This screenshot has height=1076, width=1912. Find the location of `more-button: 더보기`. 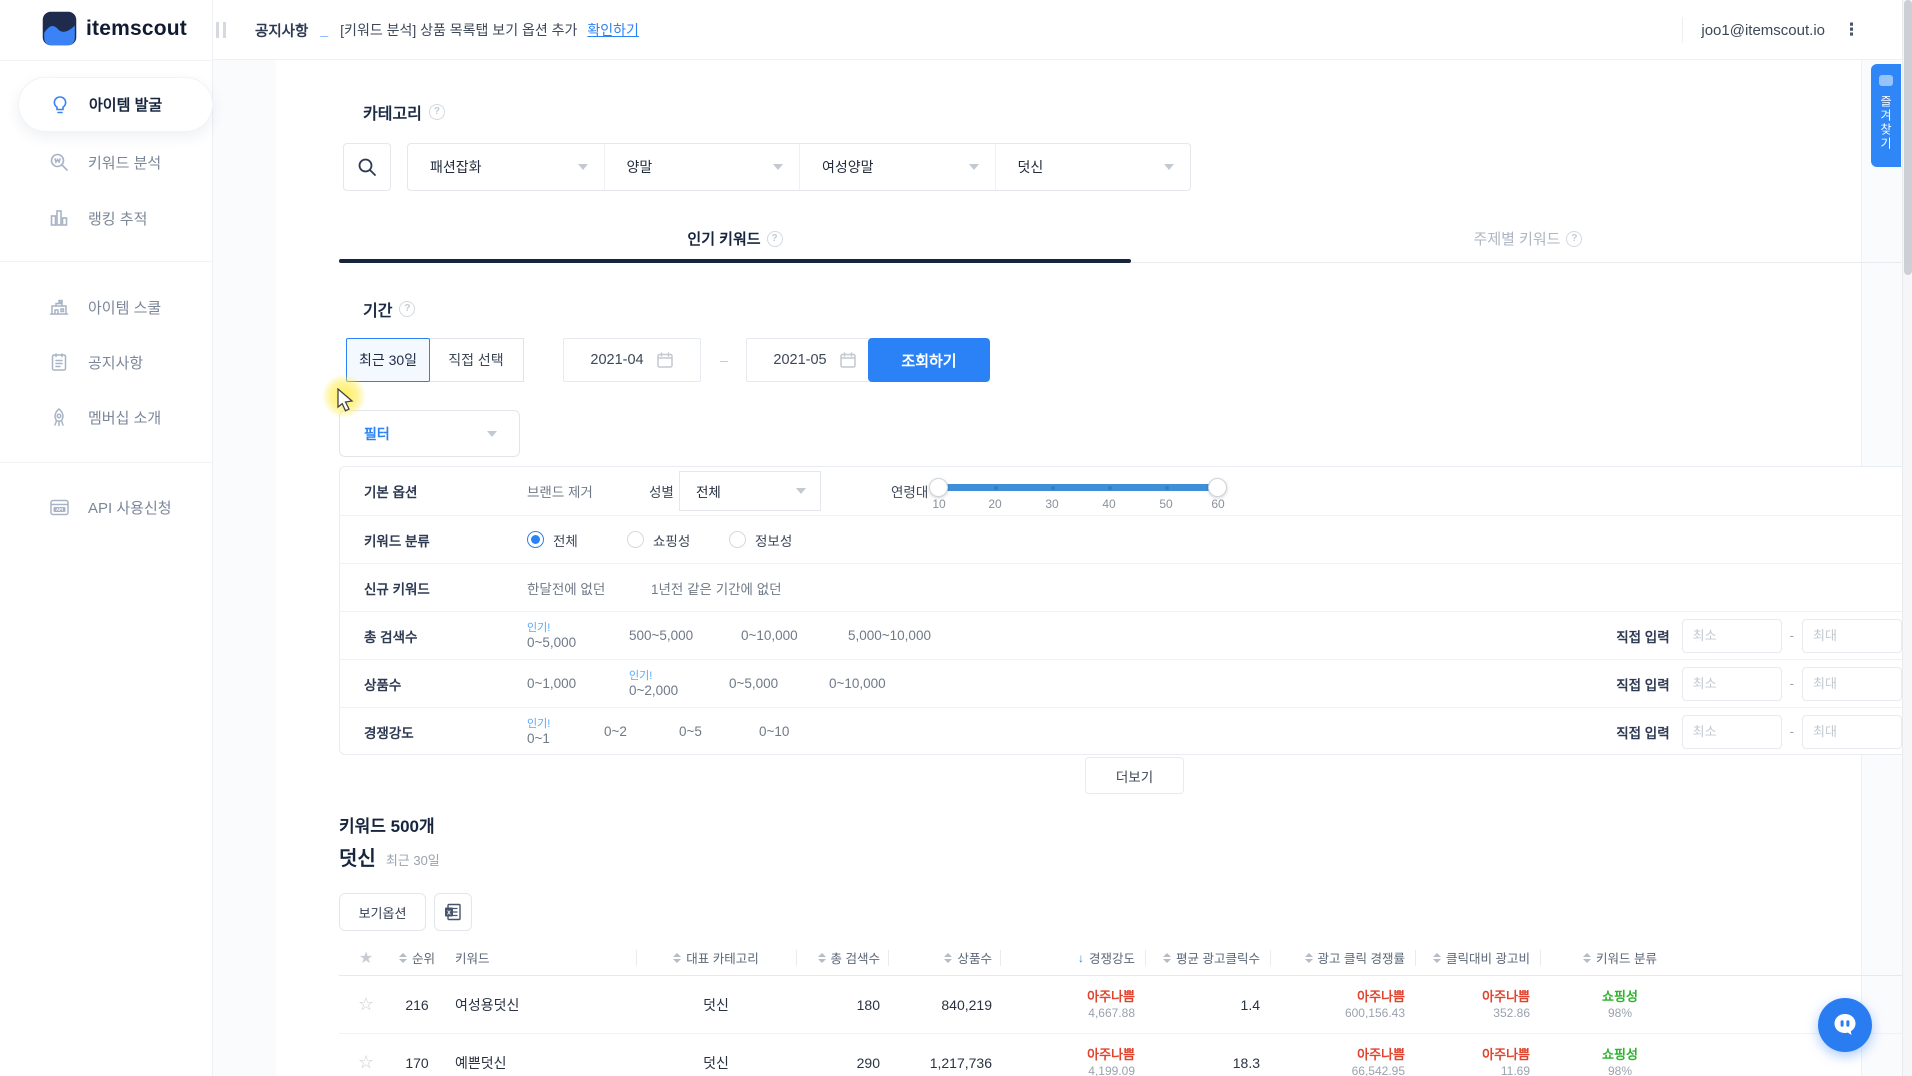

more-button: 더보기 is located at coordinates (1134, 775).